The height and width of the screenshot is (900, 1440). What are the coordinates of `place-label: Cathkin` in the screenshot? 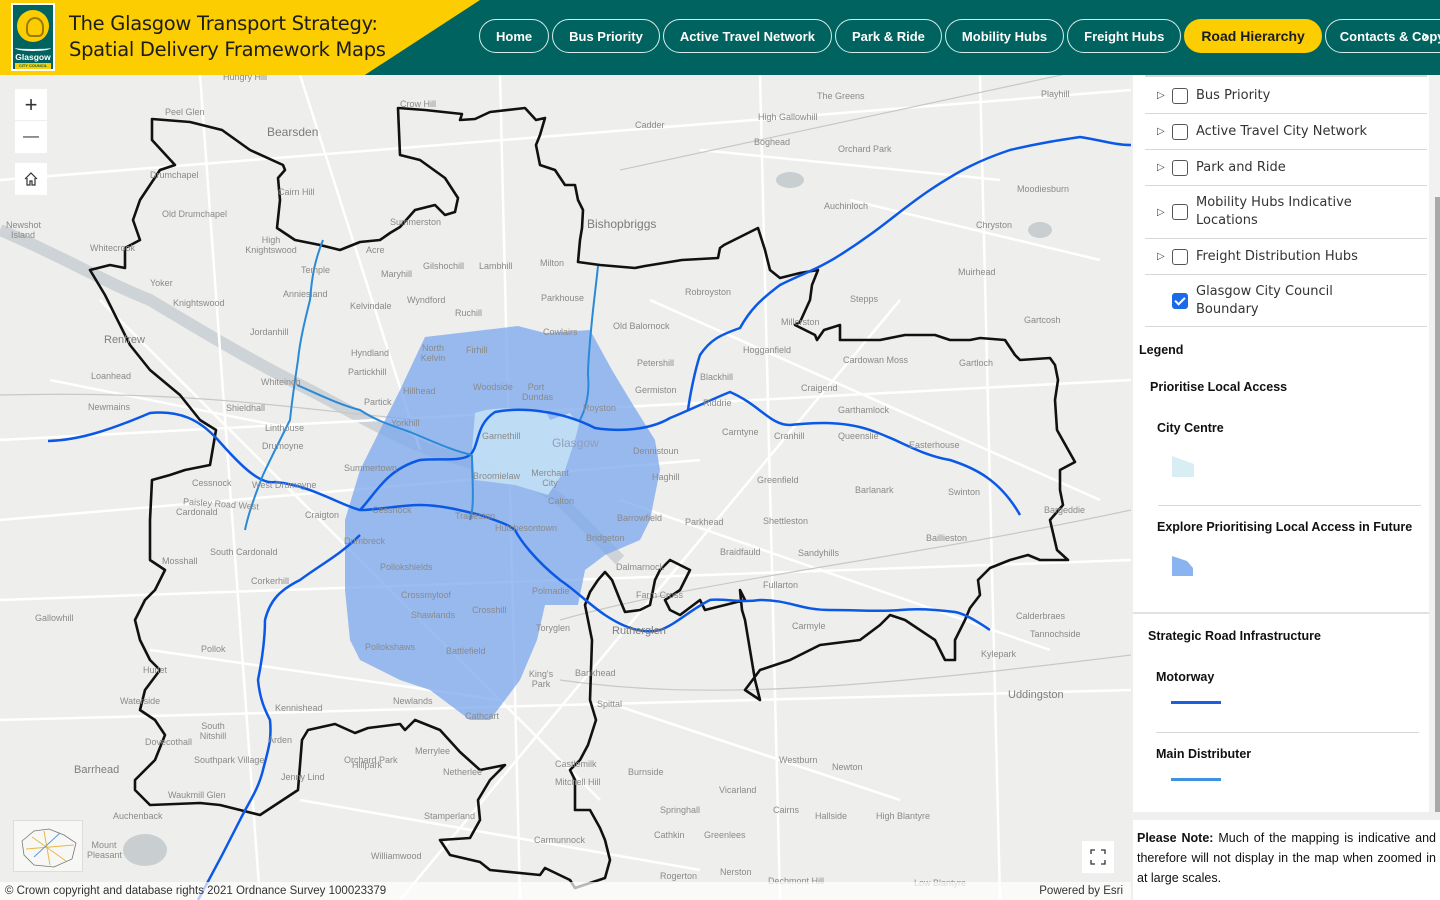 It's located at (669, 835).